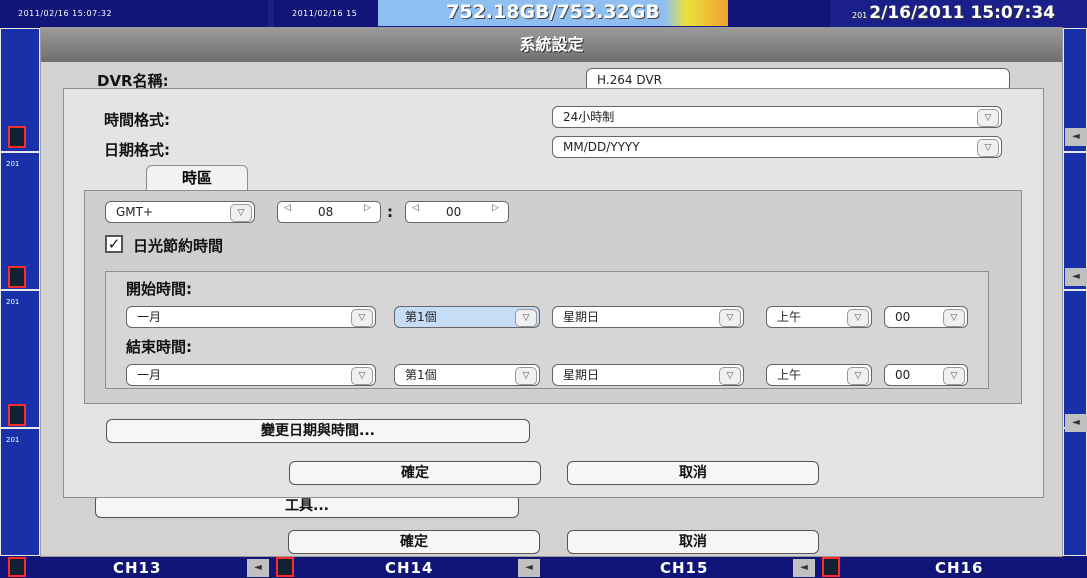 Image resolution: width=1087 pixels, height=578 pixels. Describe the element at coordinates (543, 567) in the screenshot. I see `channel-bar` at that location.